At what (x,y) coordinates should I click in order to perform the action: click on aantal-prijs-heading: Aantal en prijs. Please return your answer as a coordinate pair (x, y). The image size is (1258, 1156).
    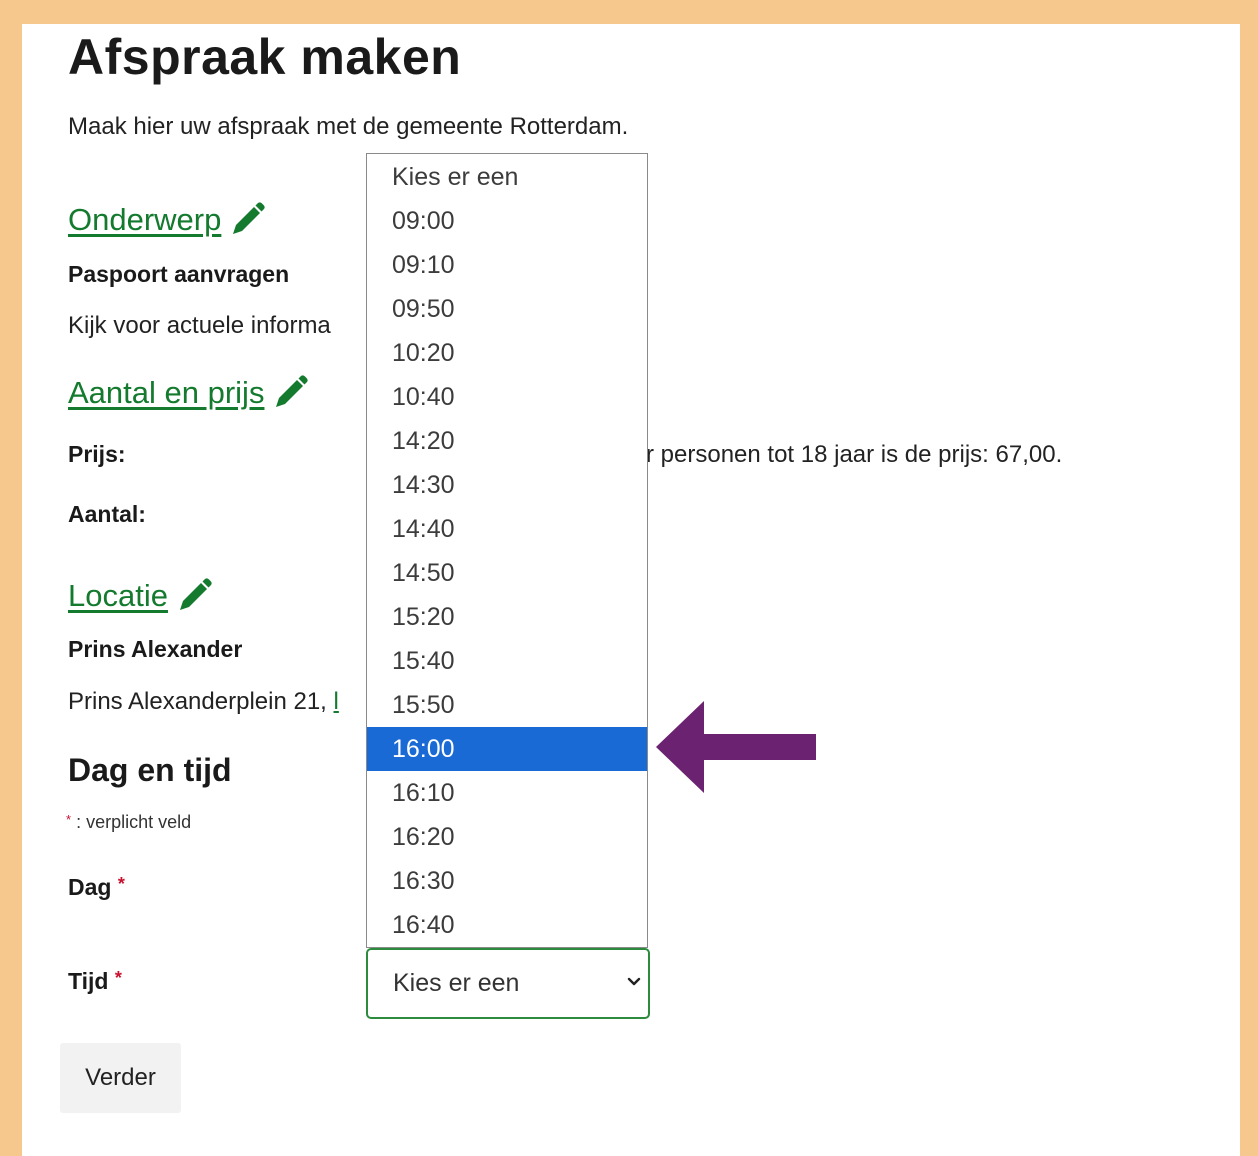
    Looking at the image, I should click on (166, 392).